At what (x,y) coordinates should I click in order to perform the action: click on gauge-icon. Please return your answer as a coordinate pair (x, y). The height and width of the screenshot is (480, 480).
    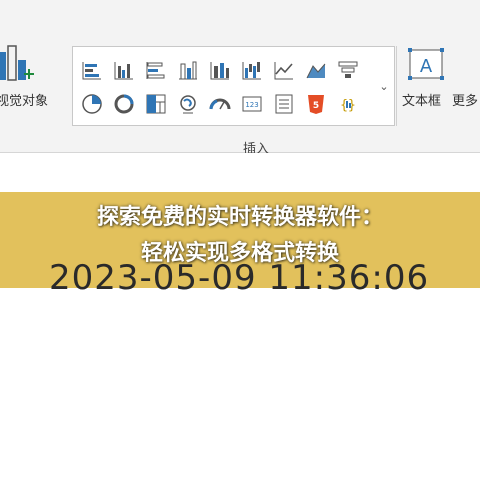
    Looking at the image, I should click on (220, 104).